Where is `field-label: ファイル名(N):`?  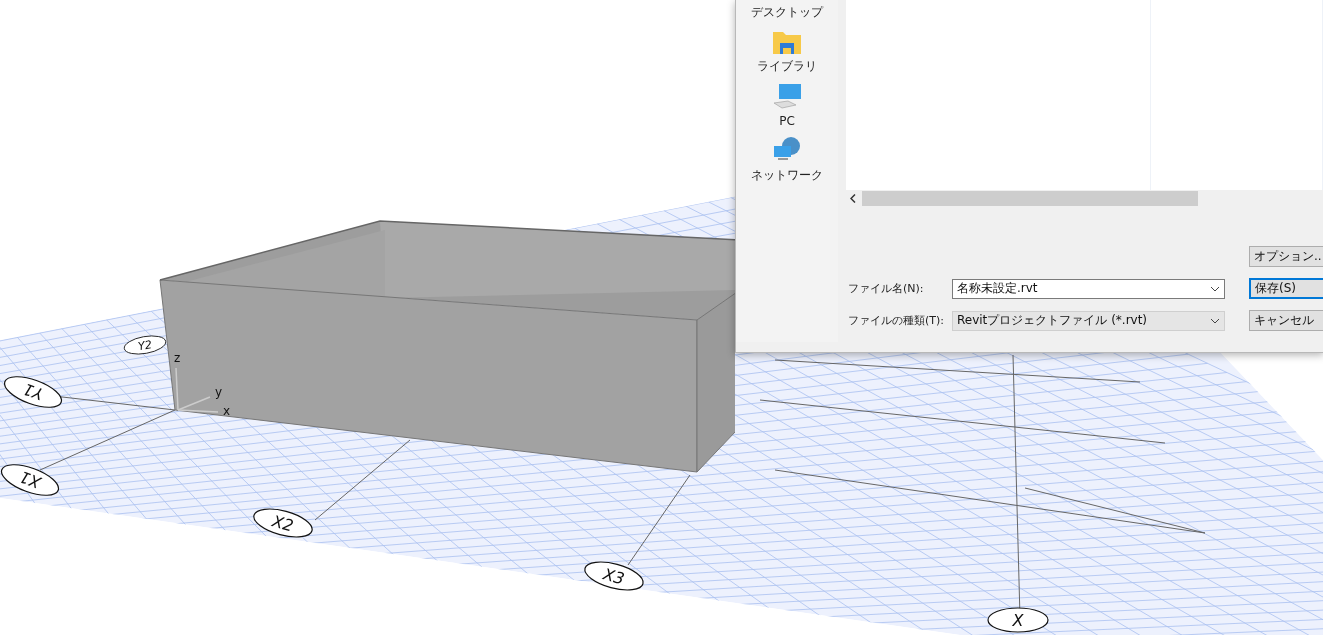 field-label: ファイル名(N): is located at coordinates (886, 288).